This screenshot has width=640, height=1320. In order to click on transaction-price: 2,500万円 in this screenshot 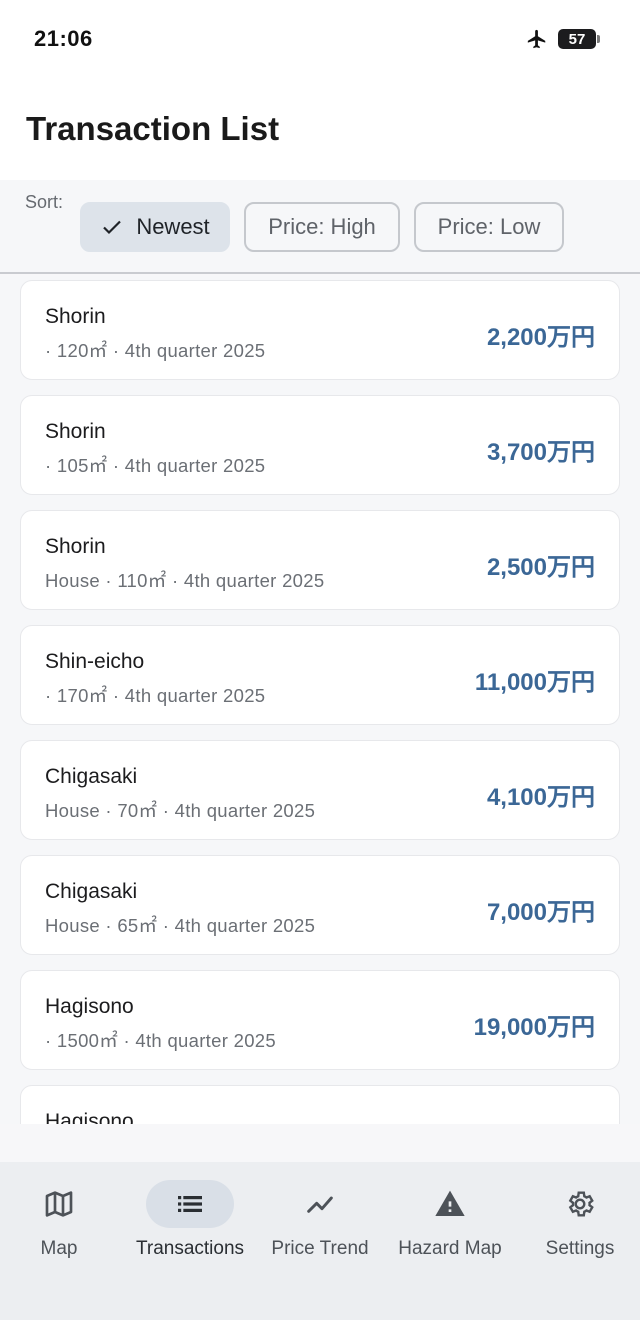, I will do `click(540, 567)`.